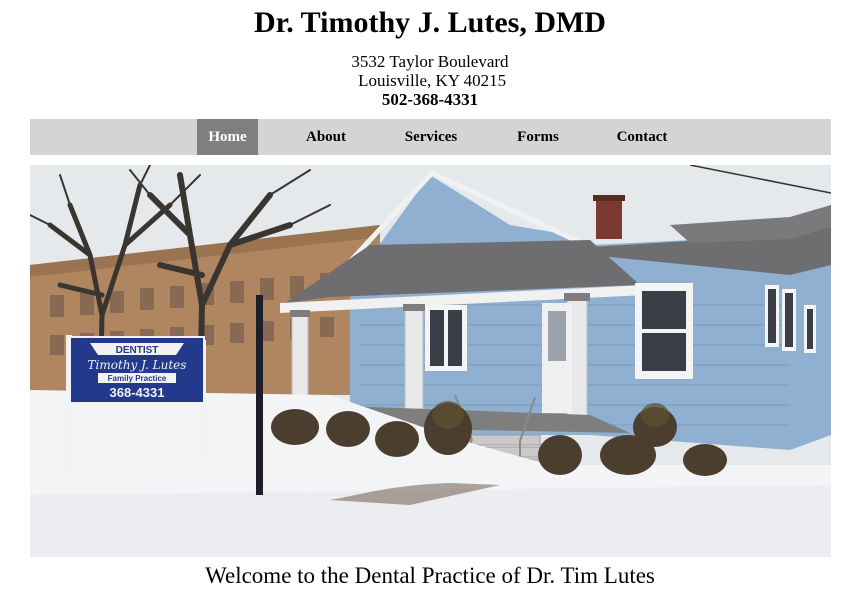  Describe the element at coordinates (430, 99) in the screenshot. I see `phone-number: 502-368-4331` at that location.